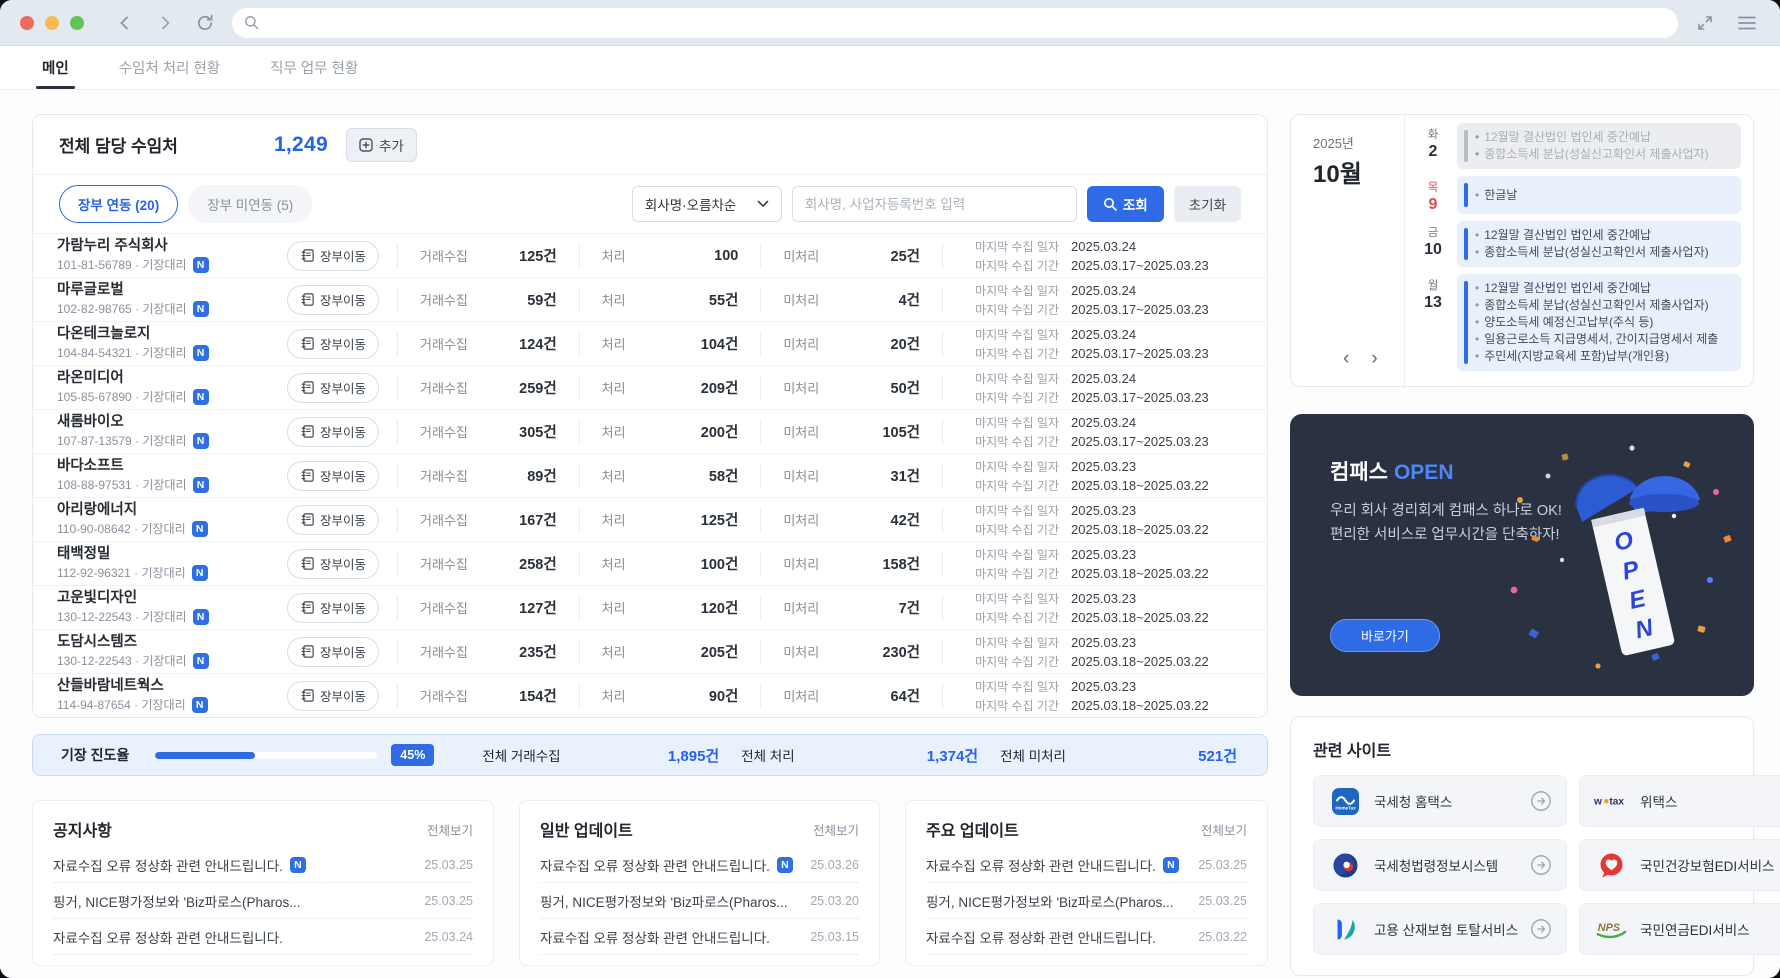 The width and height of the screenshot is (1780, 978). Describe the element at coordinates (1679, 865) in the screenshot. I see `site-link-health-edi: 국민건강보험EDI서비스` at that location.